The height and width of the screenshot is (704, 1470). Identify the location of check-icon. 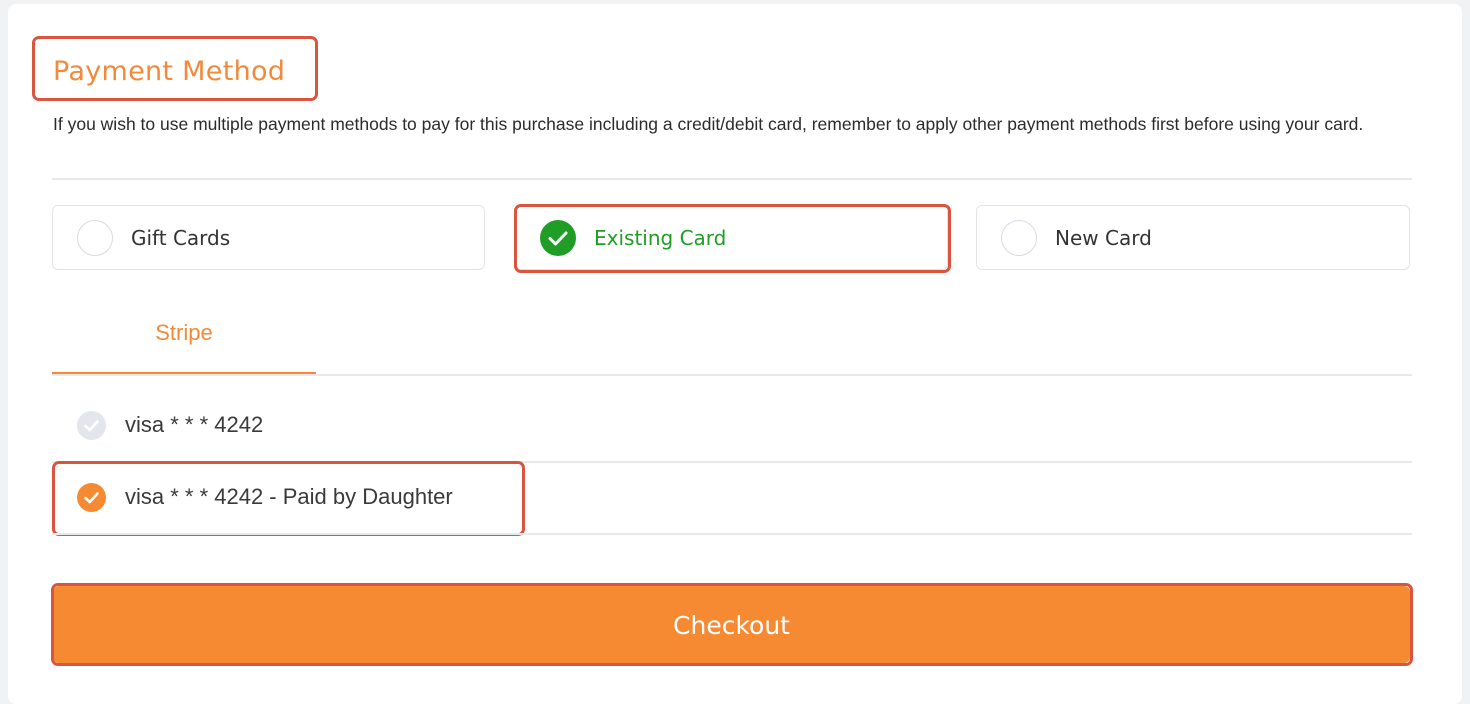
(91, 426).